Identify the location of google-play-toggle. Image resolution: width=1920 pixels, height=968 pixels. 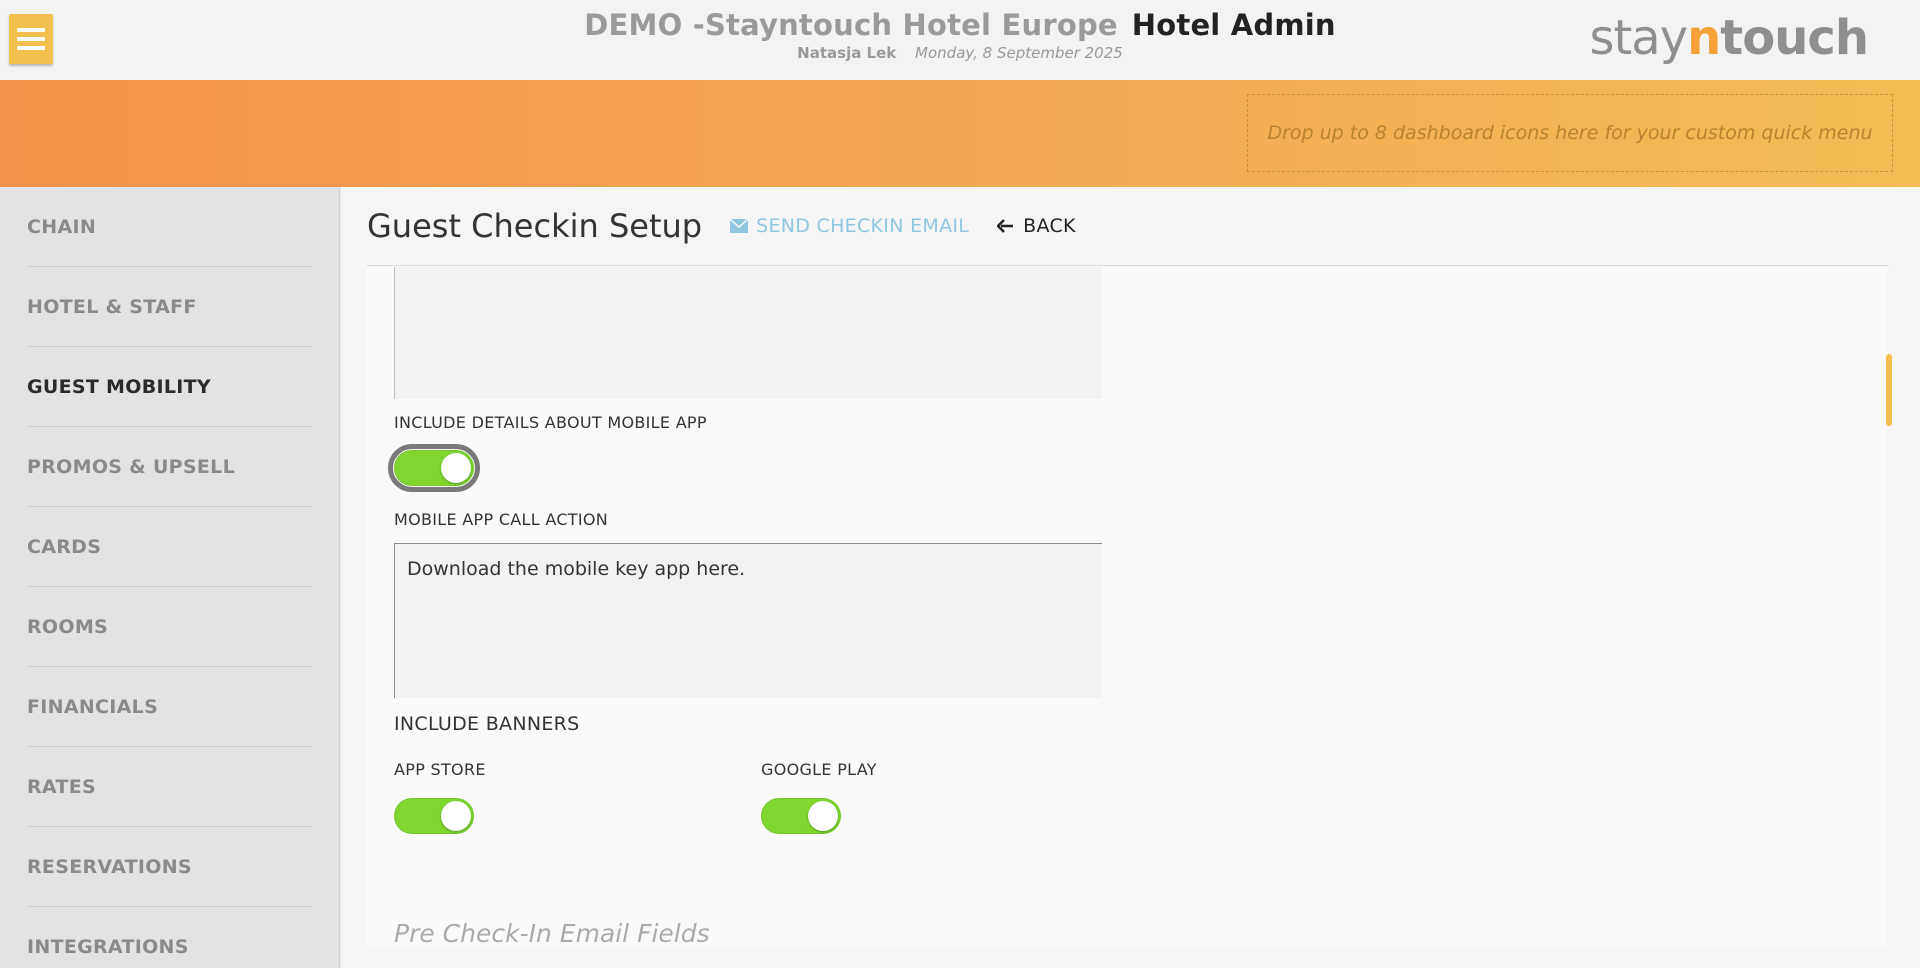
(801, 816).